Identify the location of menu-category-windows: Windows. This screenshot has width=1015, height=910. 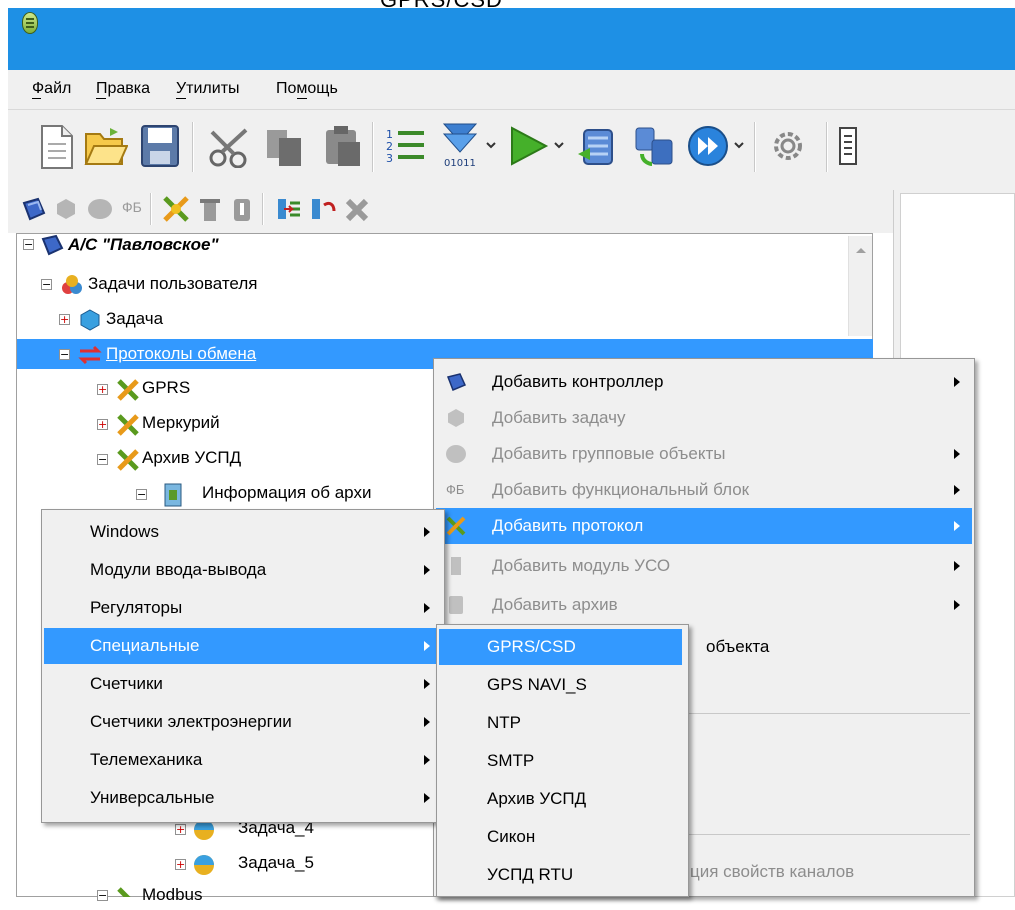
(243, 532).